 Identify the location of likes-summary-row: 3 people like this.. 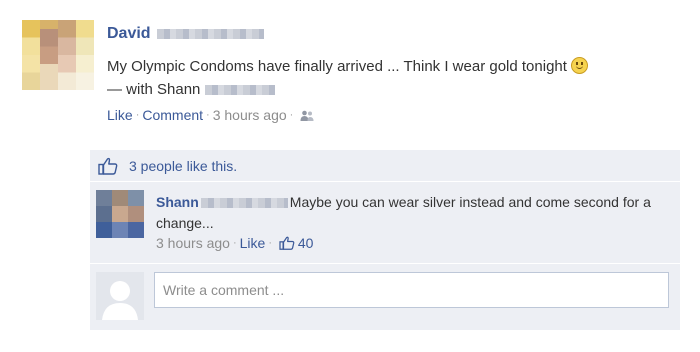
(385, 165).